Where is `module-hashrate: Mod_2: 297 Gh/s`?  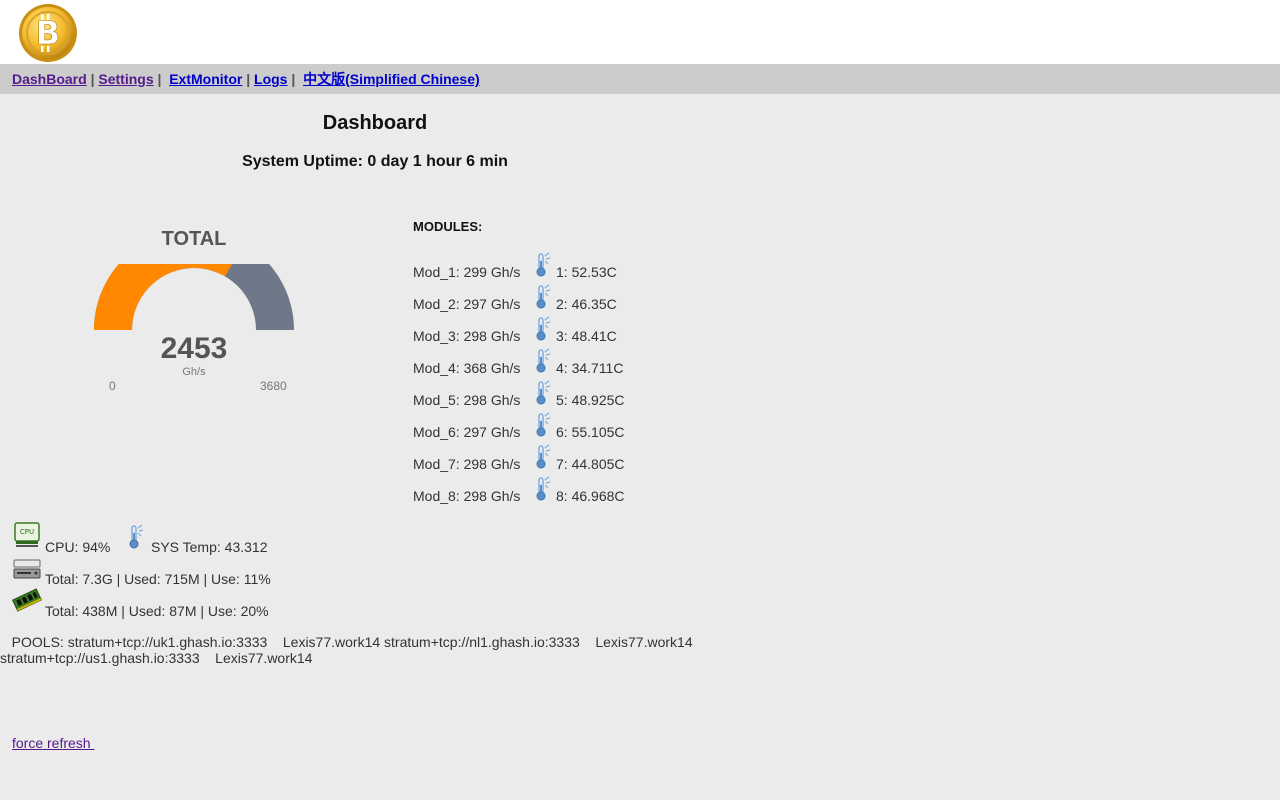 module-hashrate: Mod_2: 297 Gh/s is located at coordinates (467, 304).